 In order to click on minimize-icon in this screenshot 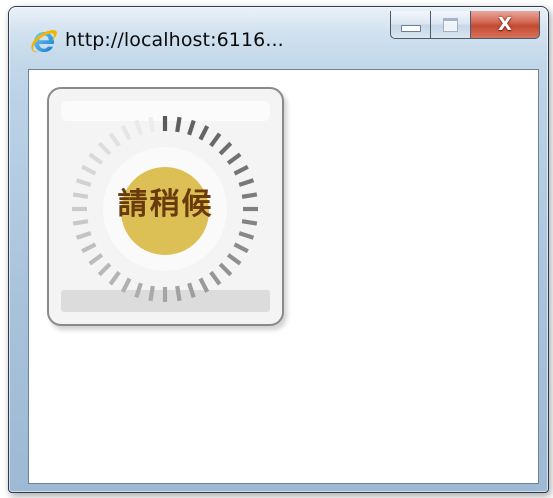, I will do `click(410, 28)`.